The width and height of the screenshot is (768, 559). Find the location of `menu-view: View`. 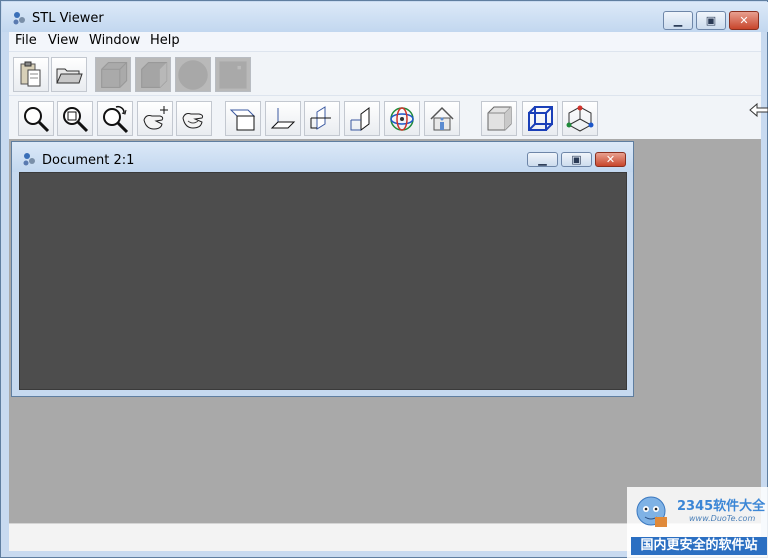

menu-view: View is located at coordinates (63, 40).